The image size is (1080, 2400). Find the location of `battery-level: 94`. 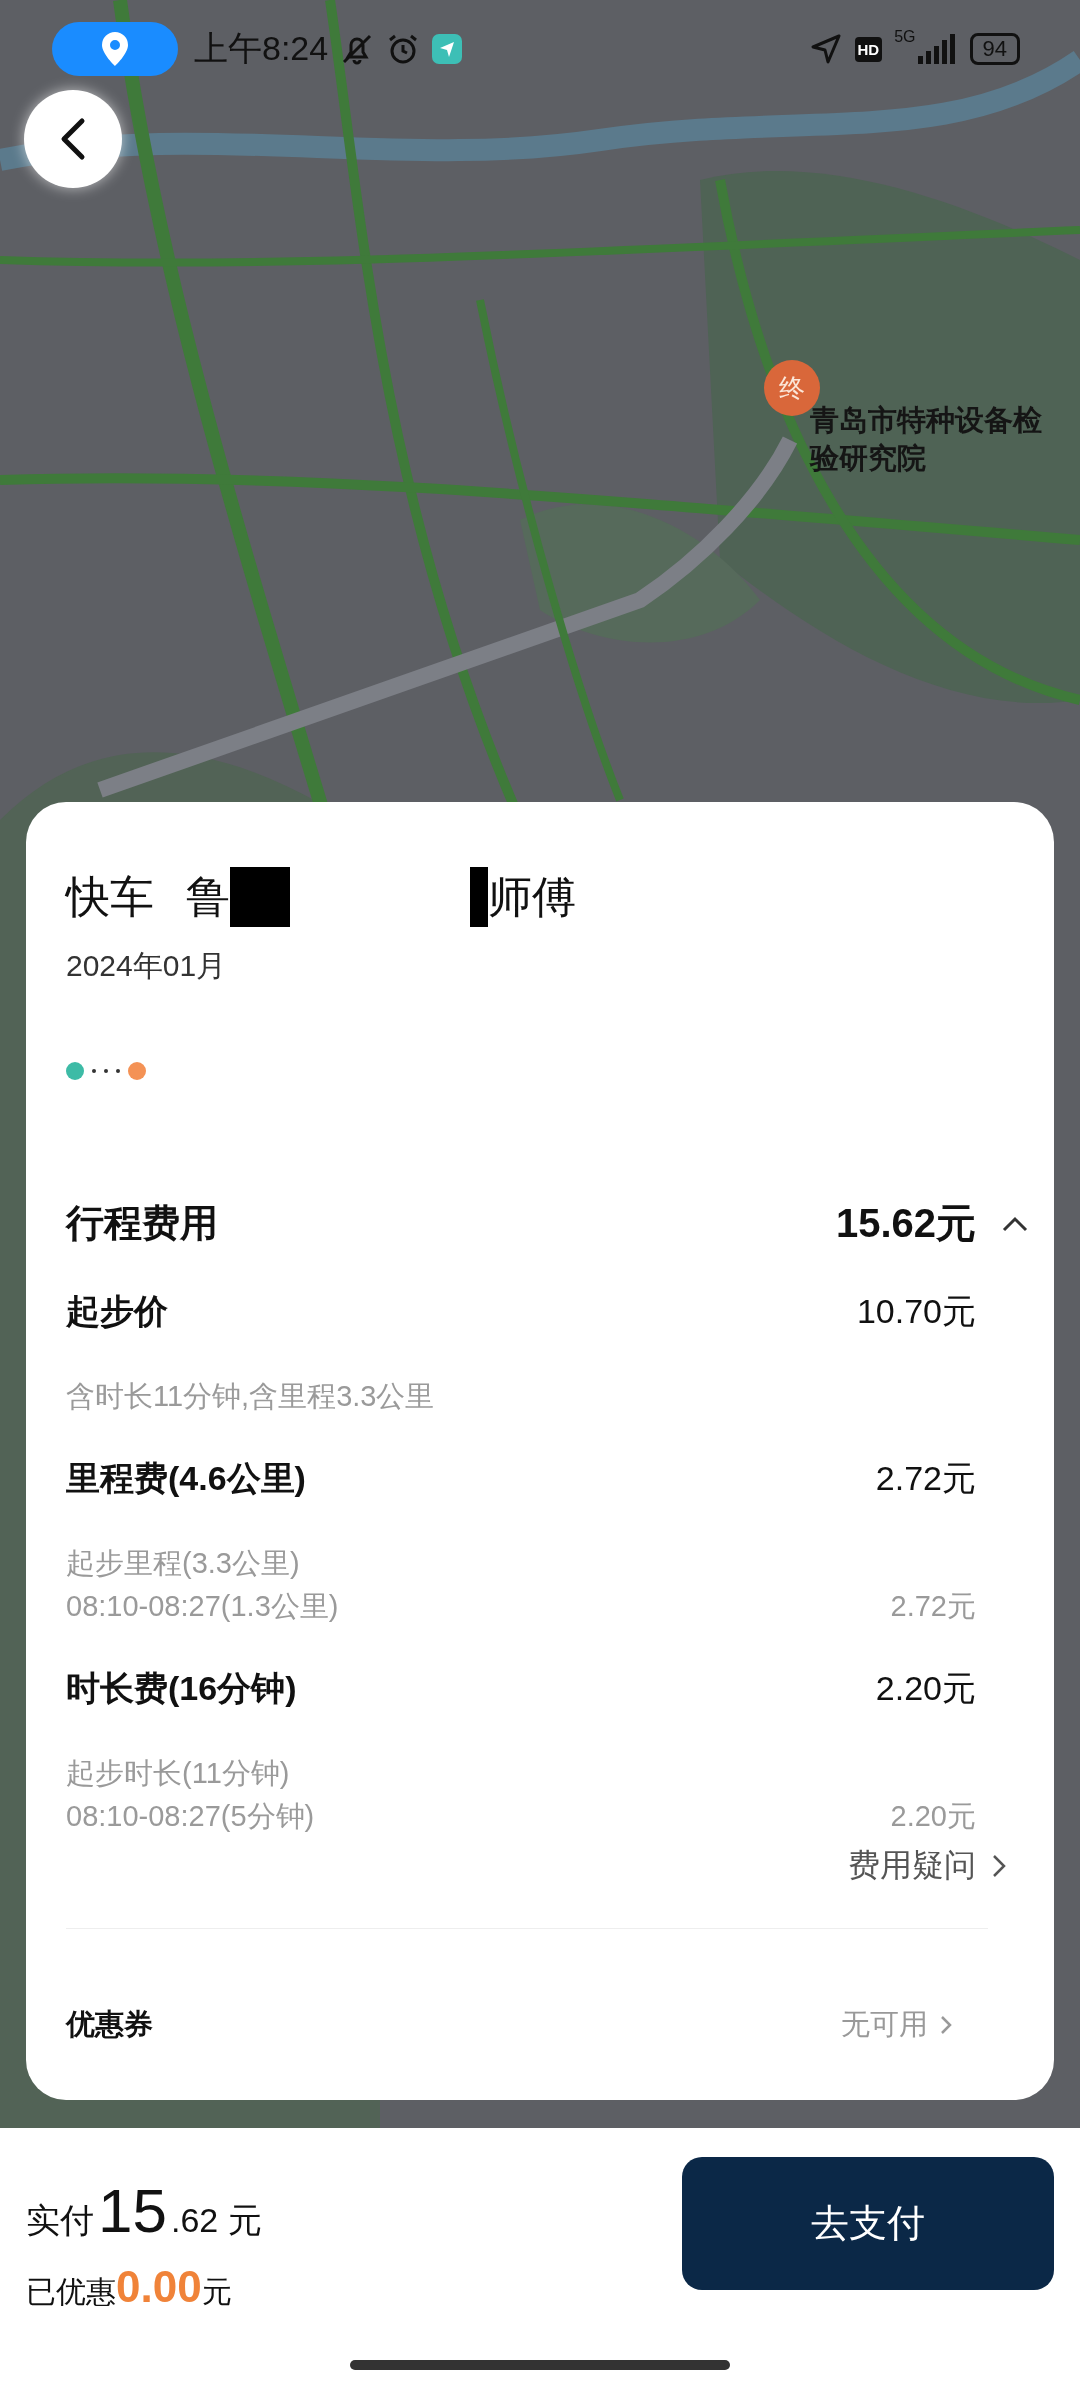

battery-level: 94 is located at coordinates (994, 49).